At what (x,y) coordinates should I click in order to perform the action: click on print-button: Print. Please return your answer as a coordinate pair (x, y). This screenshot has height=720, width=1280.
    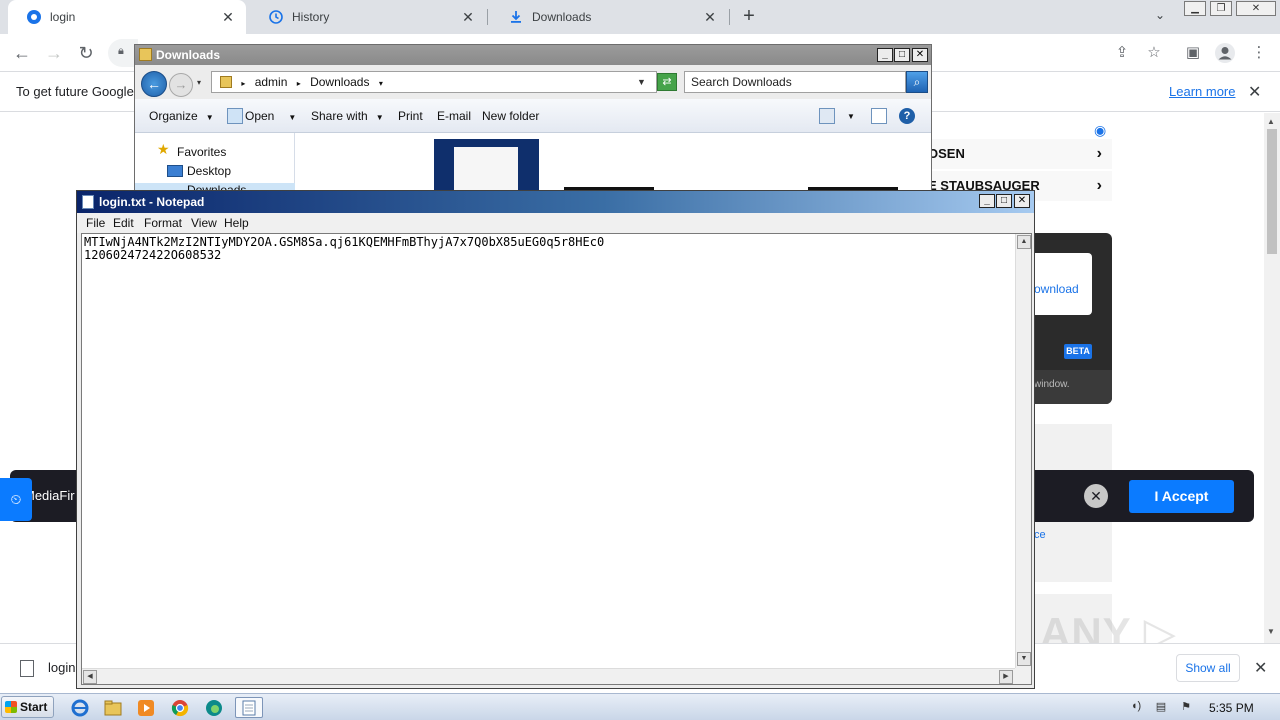
    Looking at the image, I should click on (410, 116).